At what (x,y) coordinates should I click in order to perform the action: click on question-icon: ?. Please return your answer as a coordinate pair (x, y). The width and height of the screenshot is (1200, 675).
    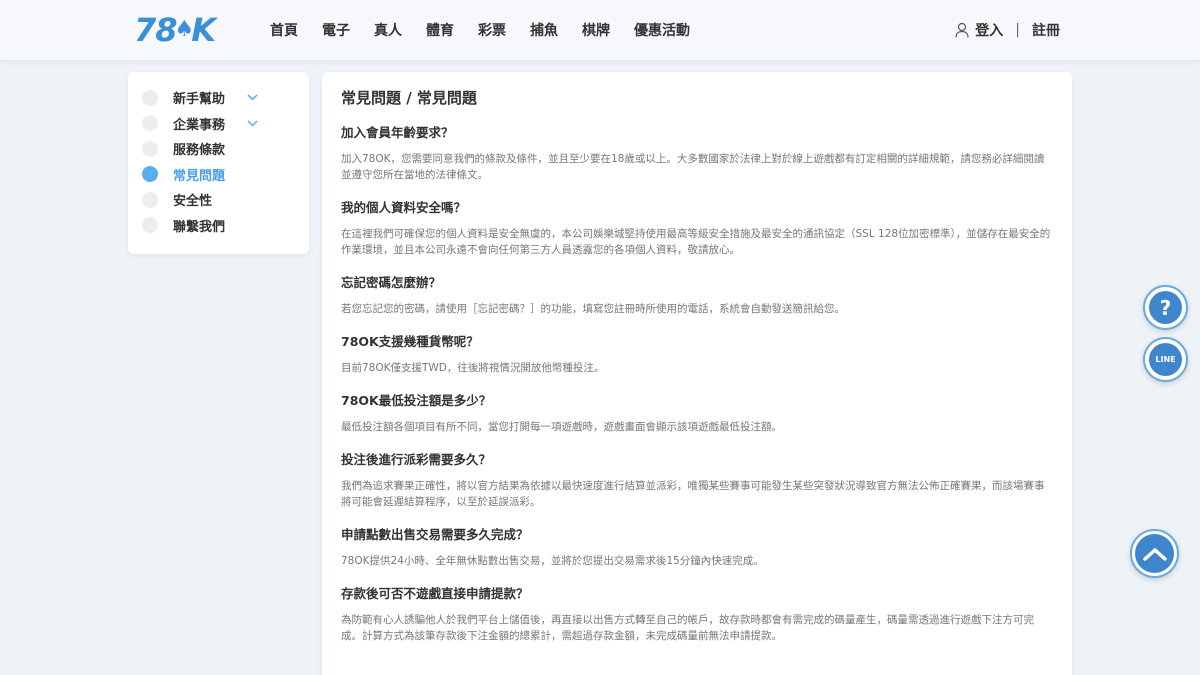
    Looking at the image, I should click on (1165, 307).